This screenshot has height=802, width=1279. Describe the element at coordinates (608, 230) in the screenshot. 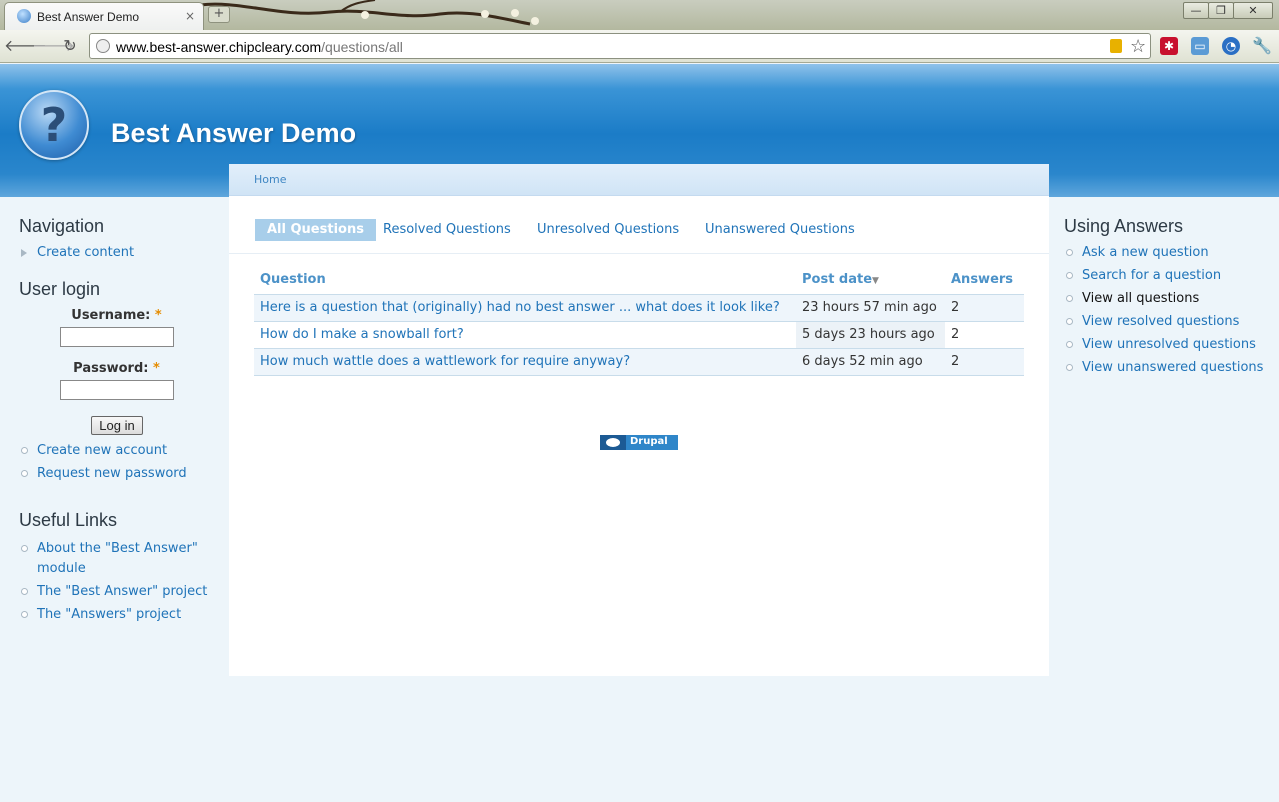

I see `tab-unresolved-questions: Unresolved Questions` at that location.